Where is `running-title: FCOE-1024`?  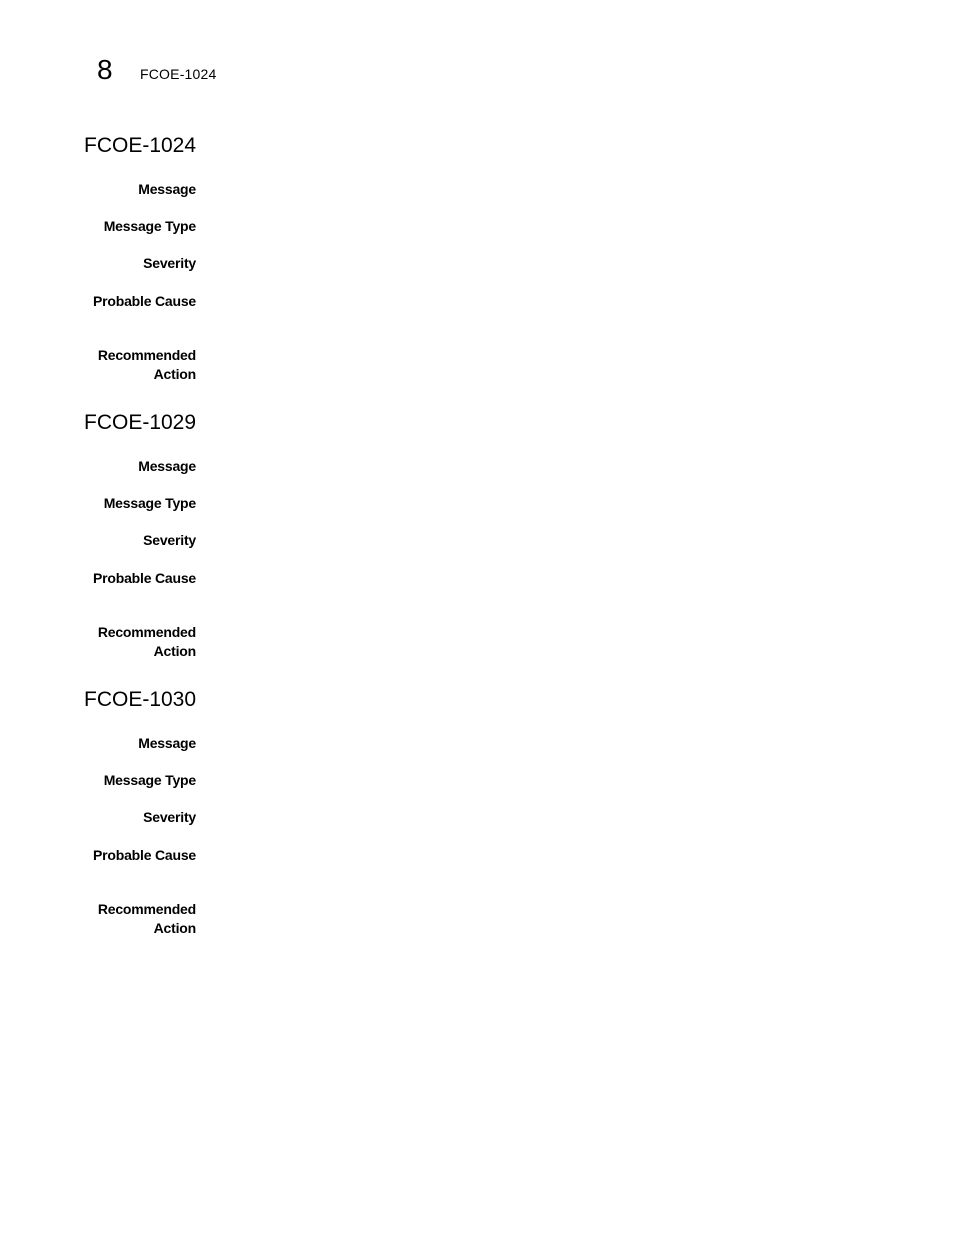
running-title: FCOE-1024 is located at coordinates (178, 74).